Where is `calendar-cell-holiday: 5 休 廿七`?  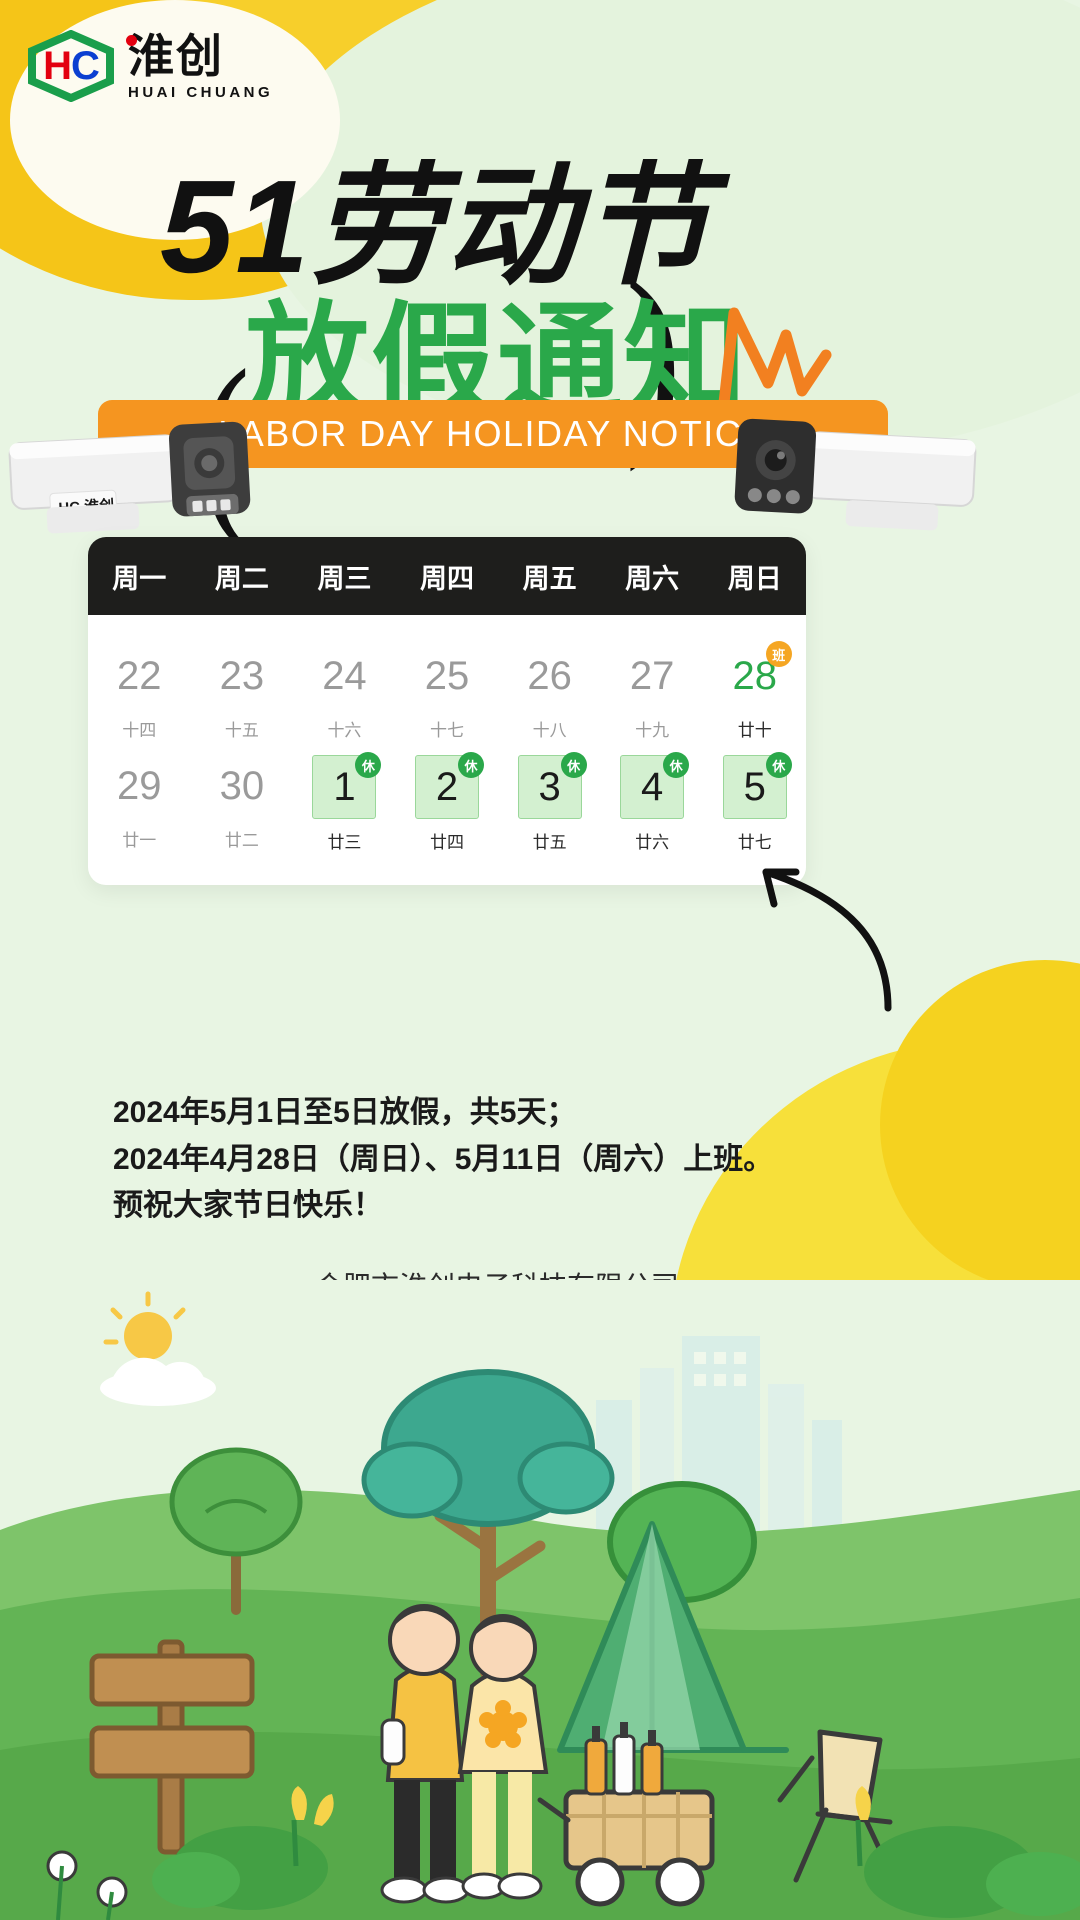 calendar-cell-holiday: 5 休 廿七 is located at coordinates (754, 803).